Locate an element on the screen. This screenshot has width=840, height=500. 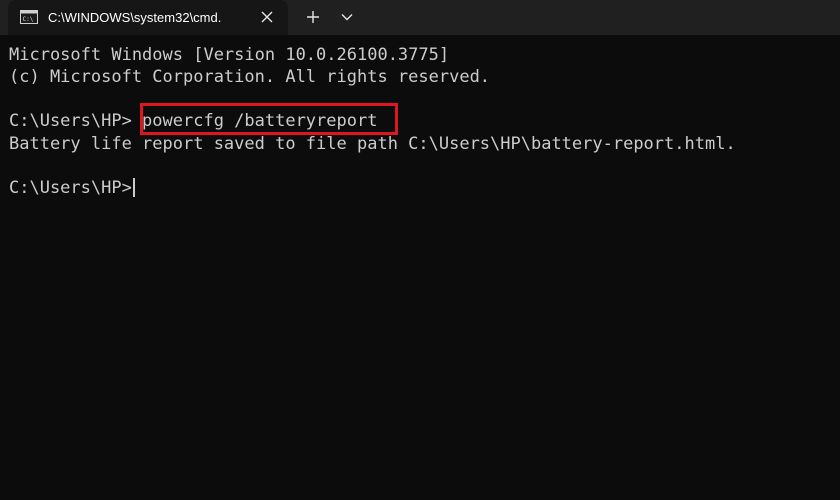
tab-cmd: C:\ C:\WINDOWS\system32\cmd. is located at coordinates (148, 17).